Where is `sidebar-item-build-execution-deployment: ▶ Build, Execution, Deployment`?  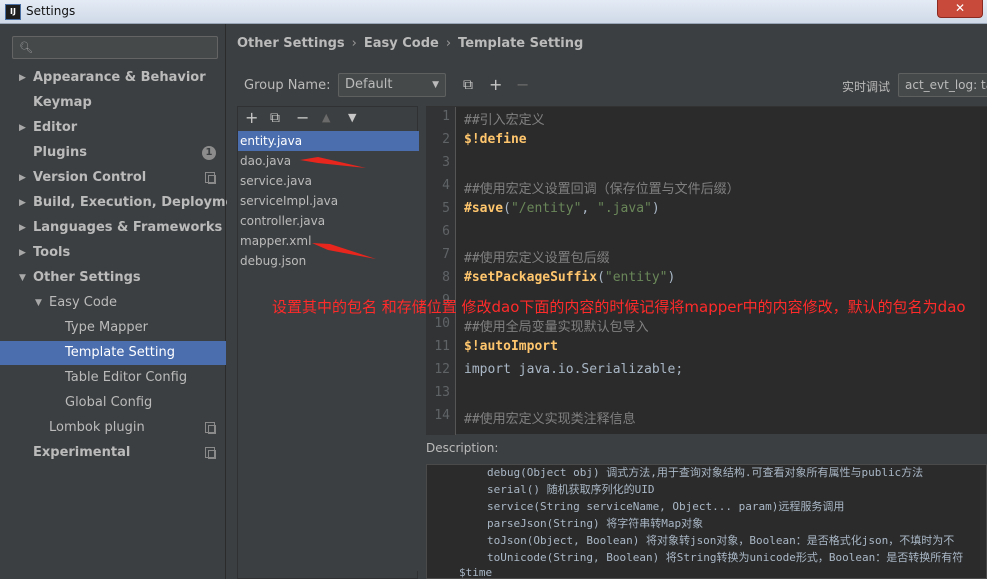 sidebar-item-build-execution-deployment: ▶ Build, Execution, Deployment is located at coordinates (125, 203).